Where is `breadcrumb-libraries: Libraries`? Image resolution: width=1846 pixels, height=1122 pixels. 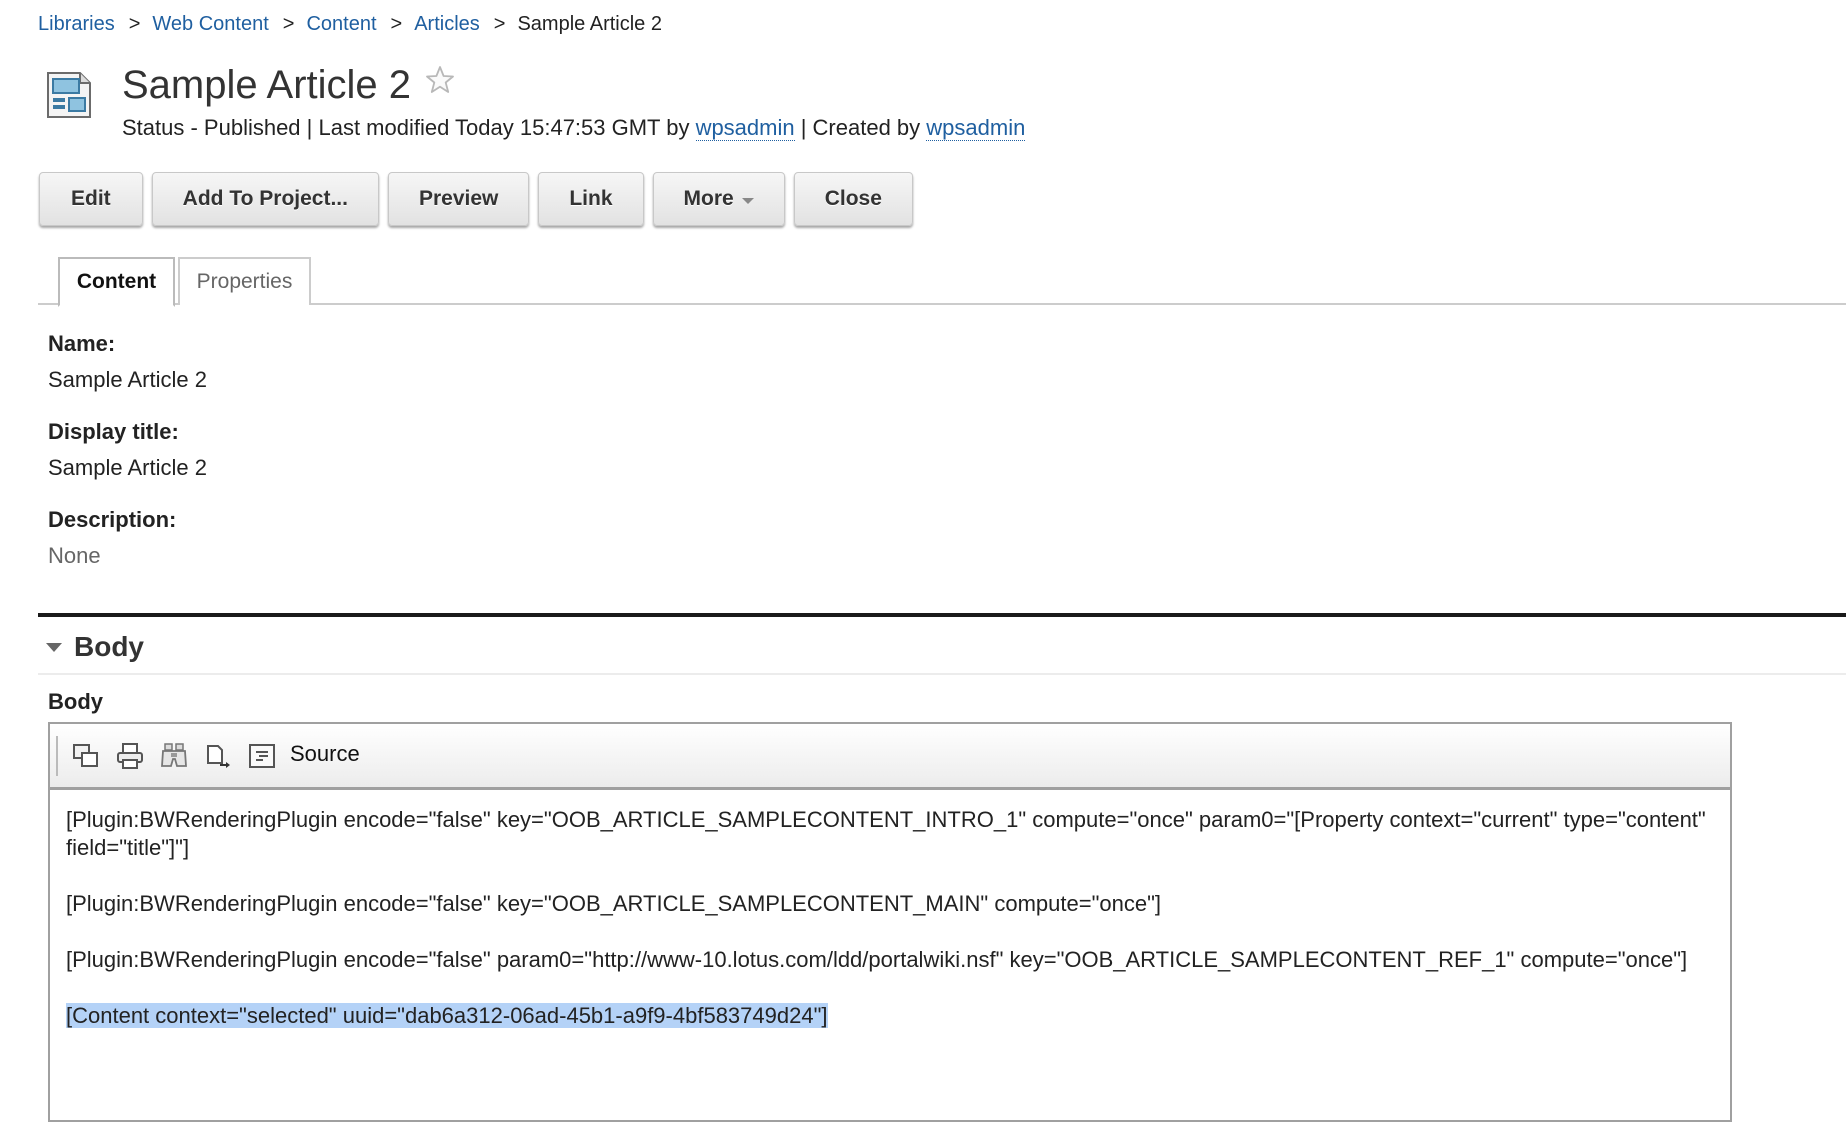 breadcrumb-libraries: Libraries is located at coordinates (76, 24).